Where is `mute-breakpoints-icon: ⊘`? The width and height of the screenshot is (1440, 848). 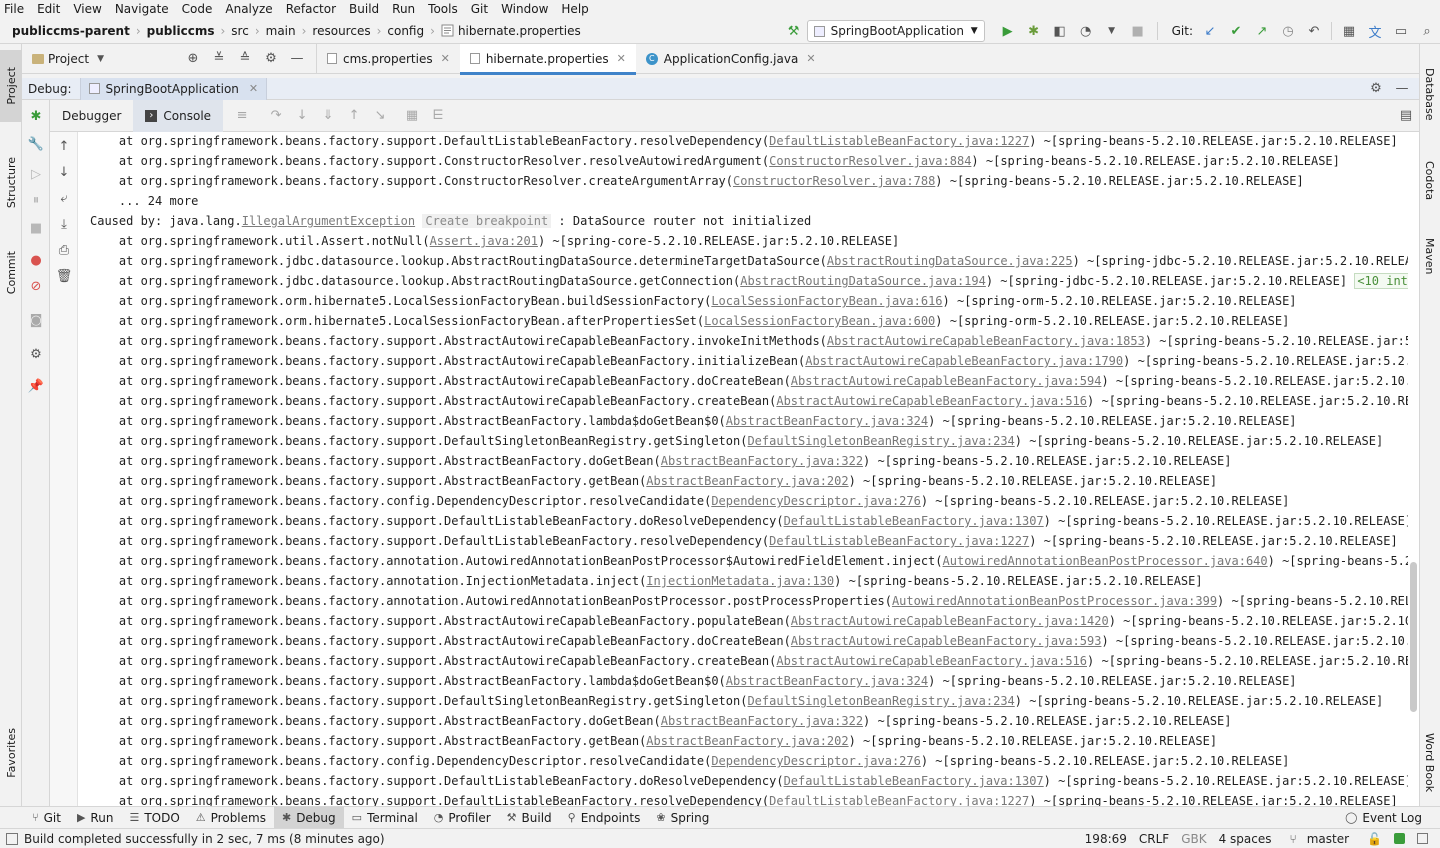
mute-breakpoints-icon: ⊘ is located at coordinates (36, 286).